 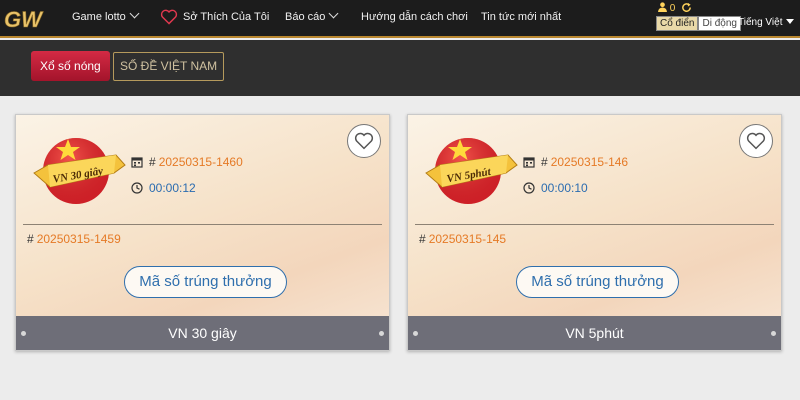 What do you see at coordinates (467, 239) in the screenshot?
I see `last-draw-number: 20250315-145` at bounding box center [467, 239].